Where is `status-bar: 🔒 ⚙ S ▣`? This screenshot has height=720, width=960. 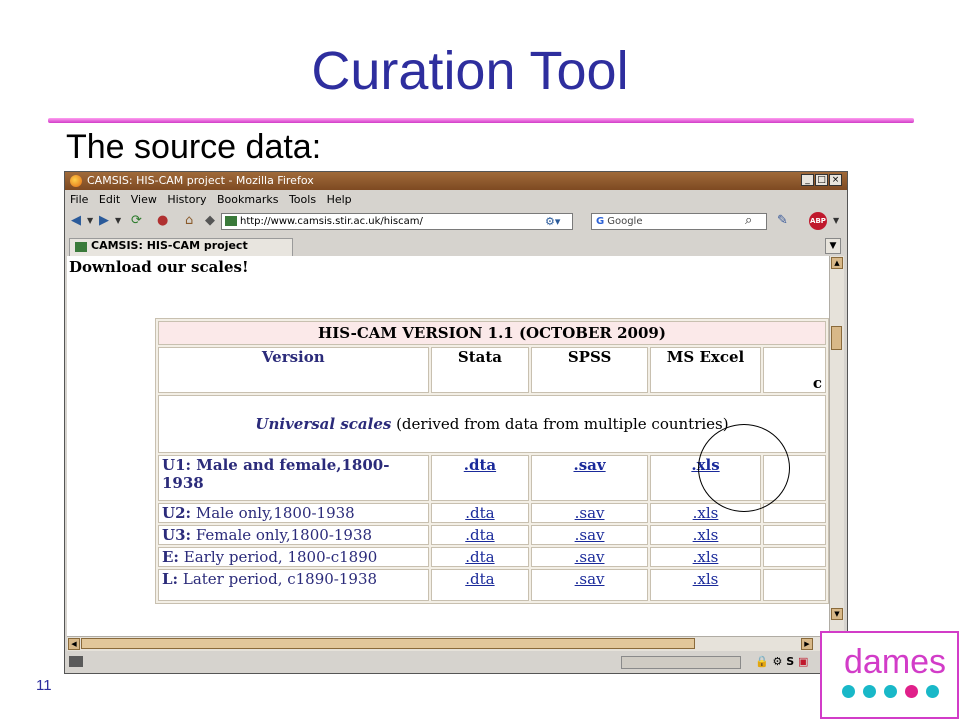 status-bar: 🔒 ⚙ S ▣ is located at coordinates (456, 662).